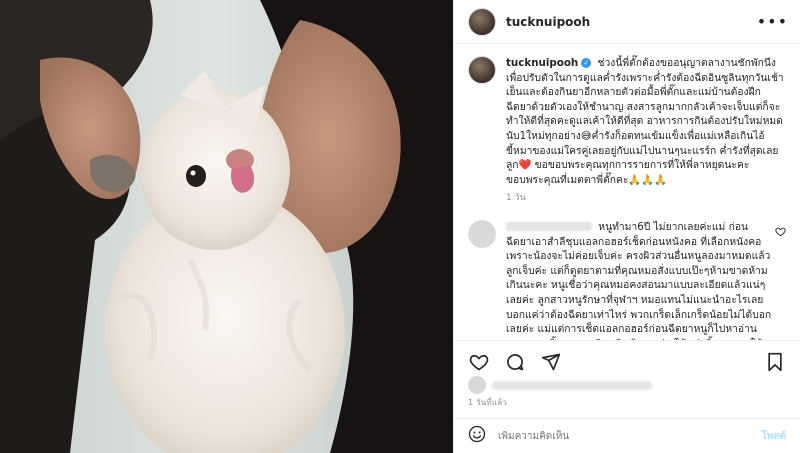  I want to click on likes-row, so click(627, 385).